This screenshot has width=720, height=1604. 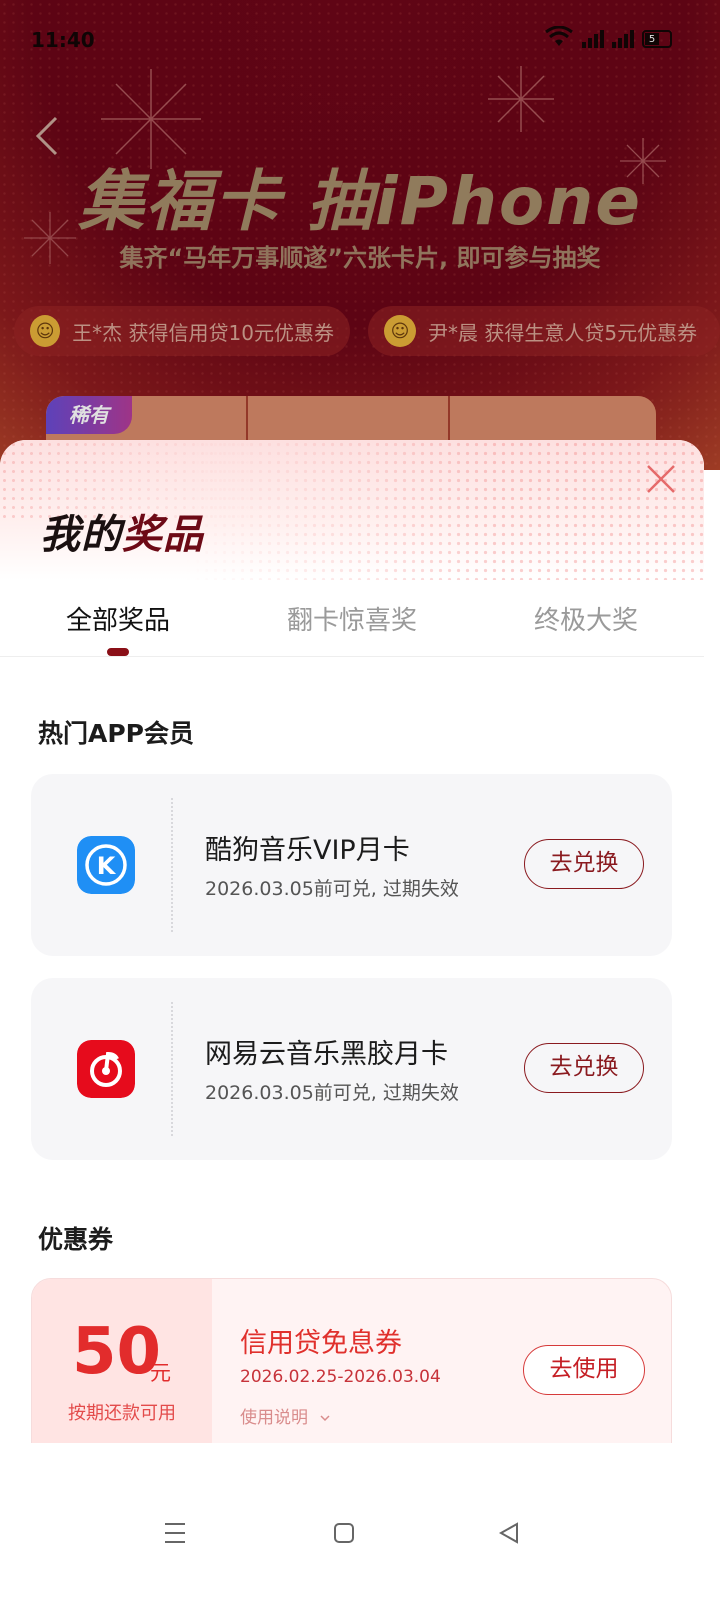 I want to click on coupon-value-panel: 50 元 按期还款可用, so click(x=122, y=1373).